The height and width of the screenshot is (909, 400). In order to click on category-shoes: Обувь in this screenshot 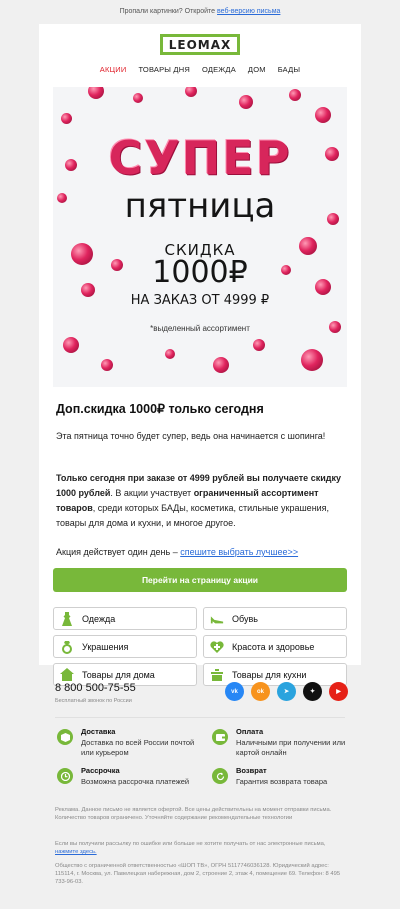, I will do `click(275, 618)`.